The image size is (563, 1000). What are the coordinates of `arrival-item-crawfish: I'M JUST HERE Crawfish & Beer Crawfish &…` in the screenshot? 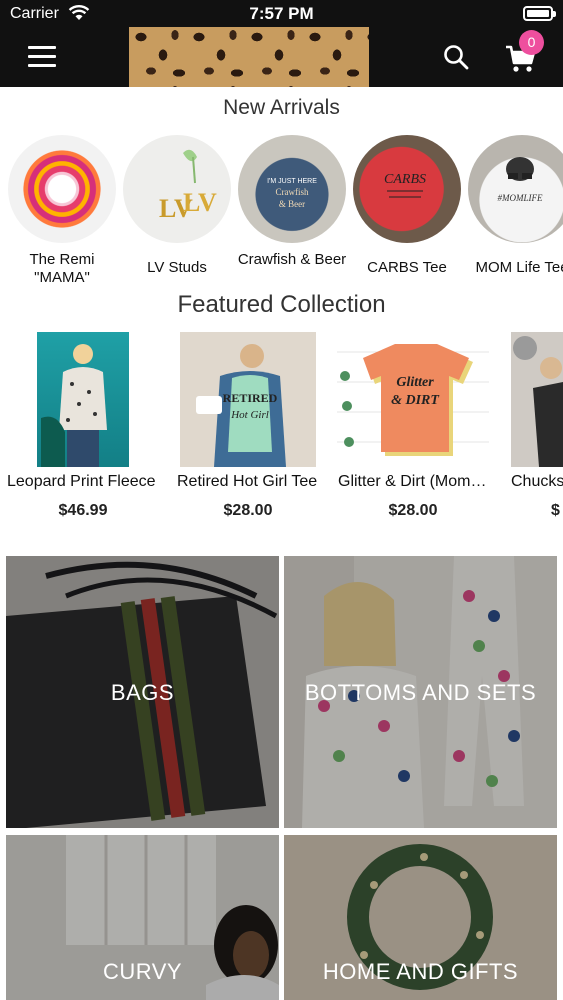 It's located at (292, 202).